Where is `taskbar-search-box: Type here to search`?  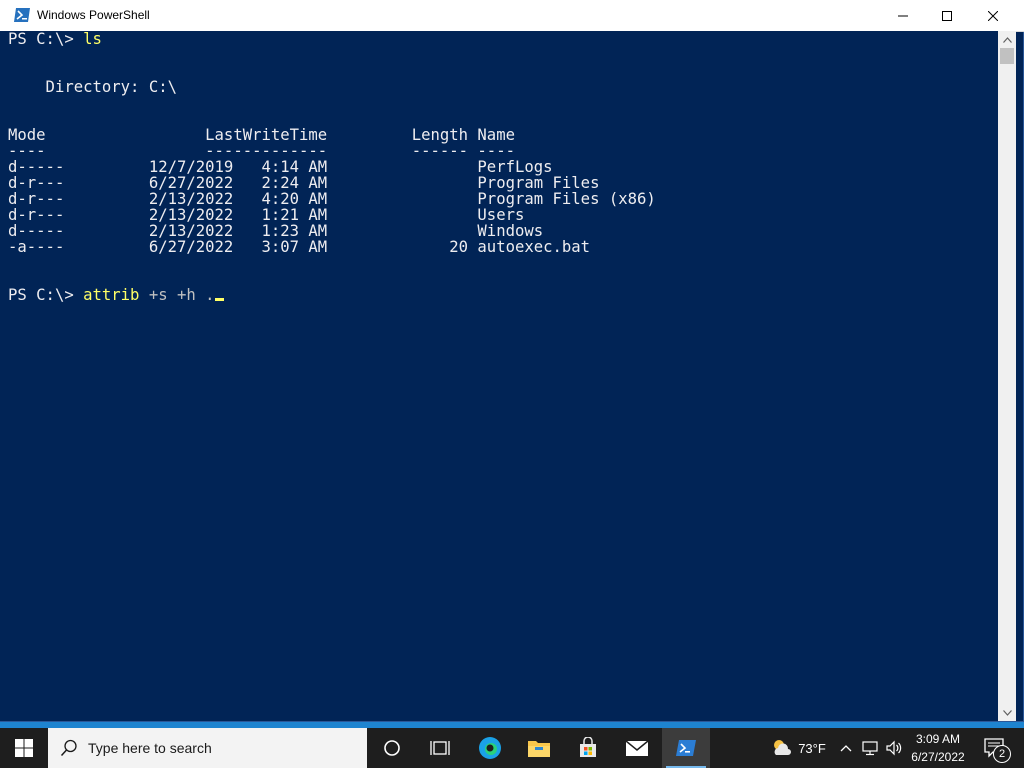
taskbar-search-box: Type here to search is located at coordinates (207, 748).